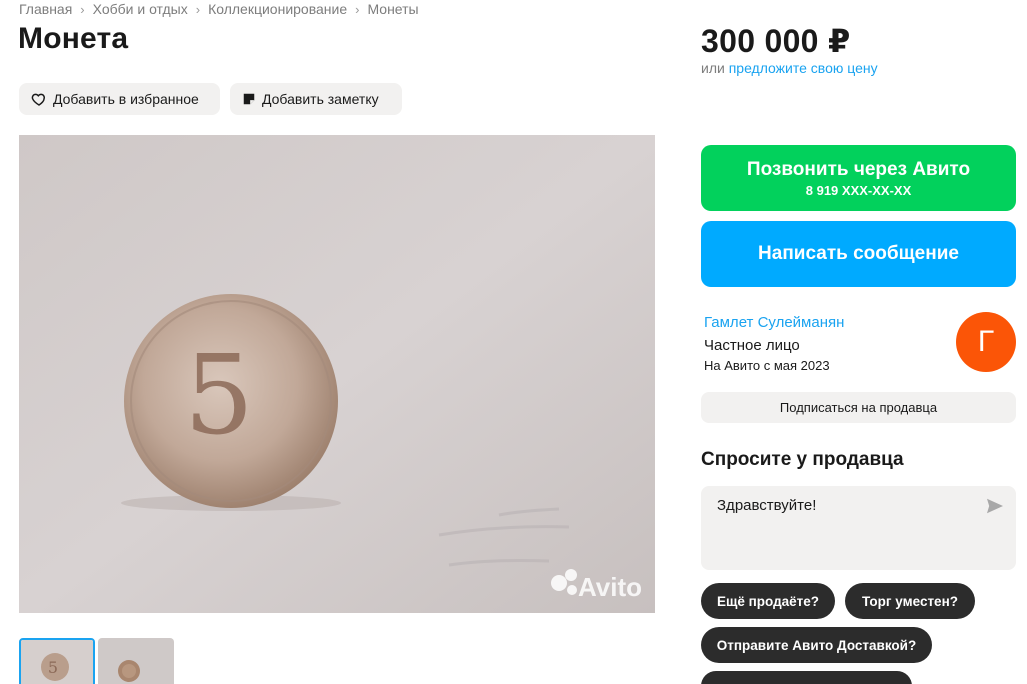 The height and width of the screenshot is (684, 1027). What do you see at coordinates (610, 587) in the screenshot?
I see `avito-watermark: Avito` at bounding box center [610, 587].